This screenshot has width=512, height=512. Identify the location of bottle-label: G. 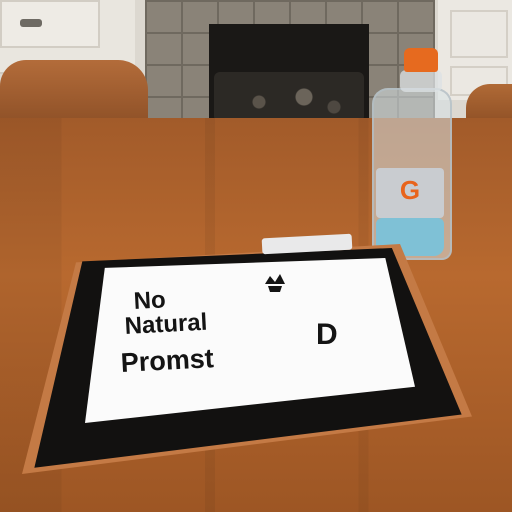
(410, 193).